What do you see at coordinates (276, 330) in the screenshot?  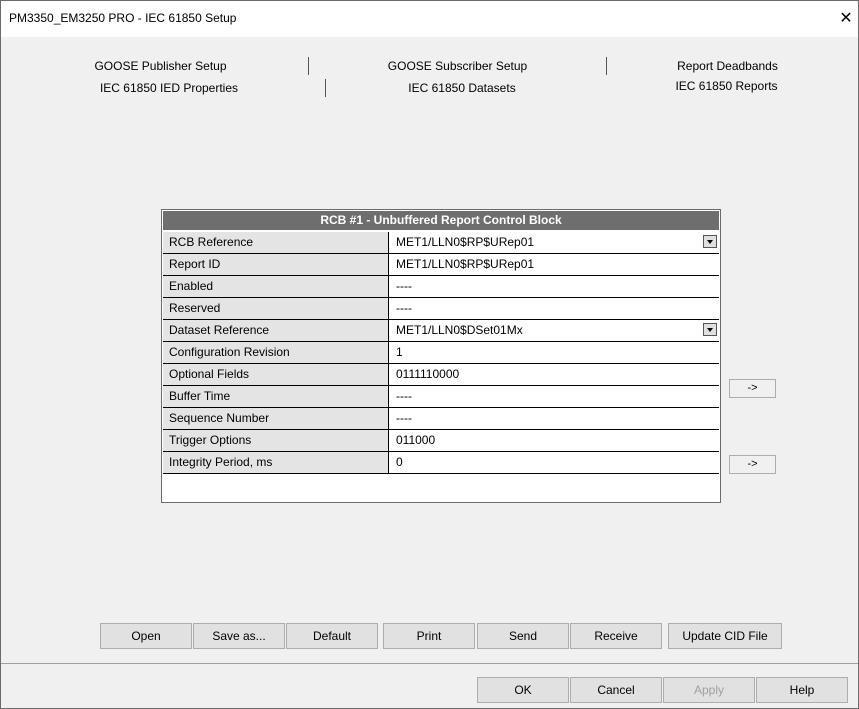 I see `row-label: Dataset Reference` at bounding box center [276, 330].